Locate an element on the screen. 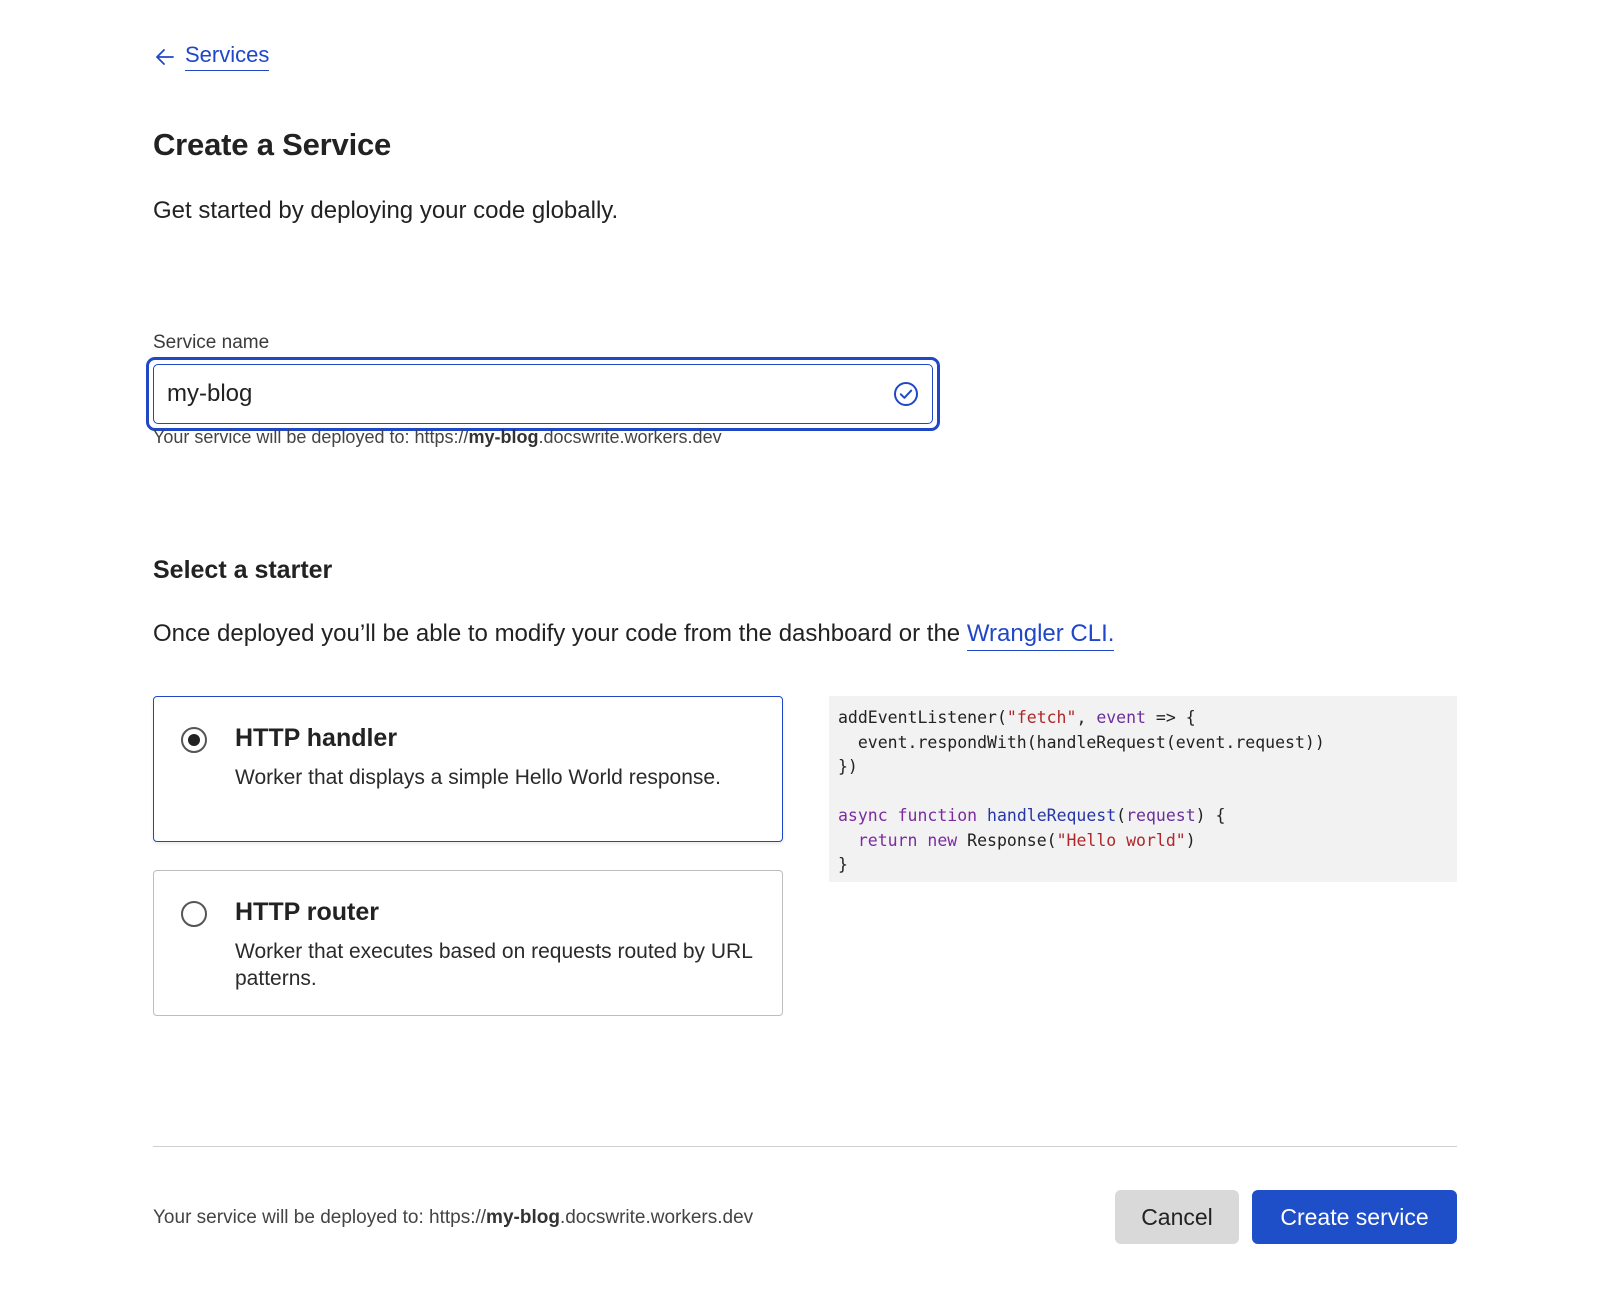  arrow-left-icon is located at coordinates (165, 56).